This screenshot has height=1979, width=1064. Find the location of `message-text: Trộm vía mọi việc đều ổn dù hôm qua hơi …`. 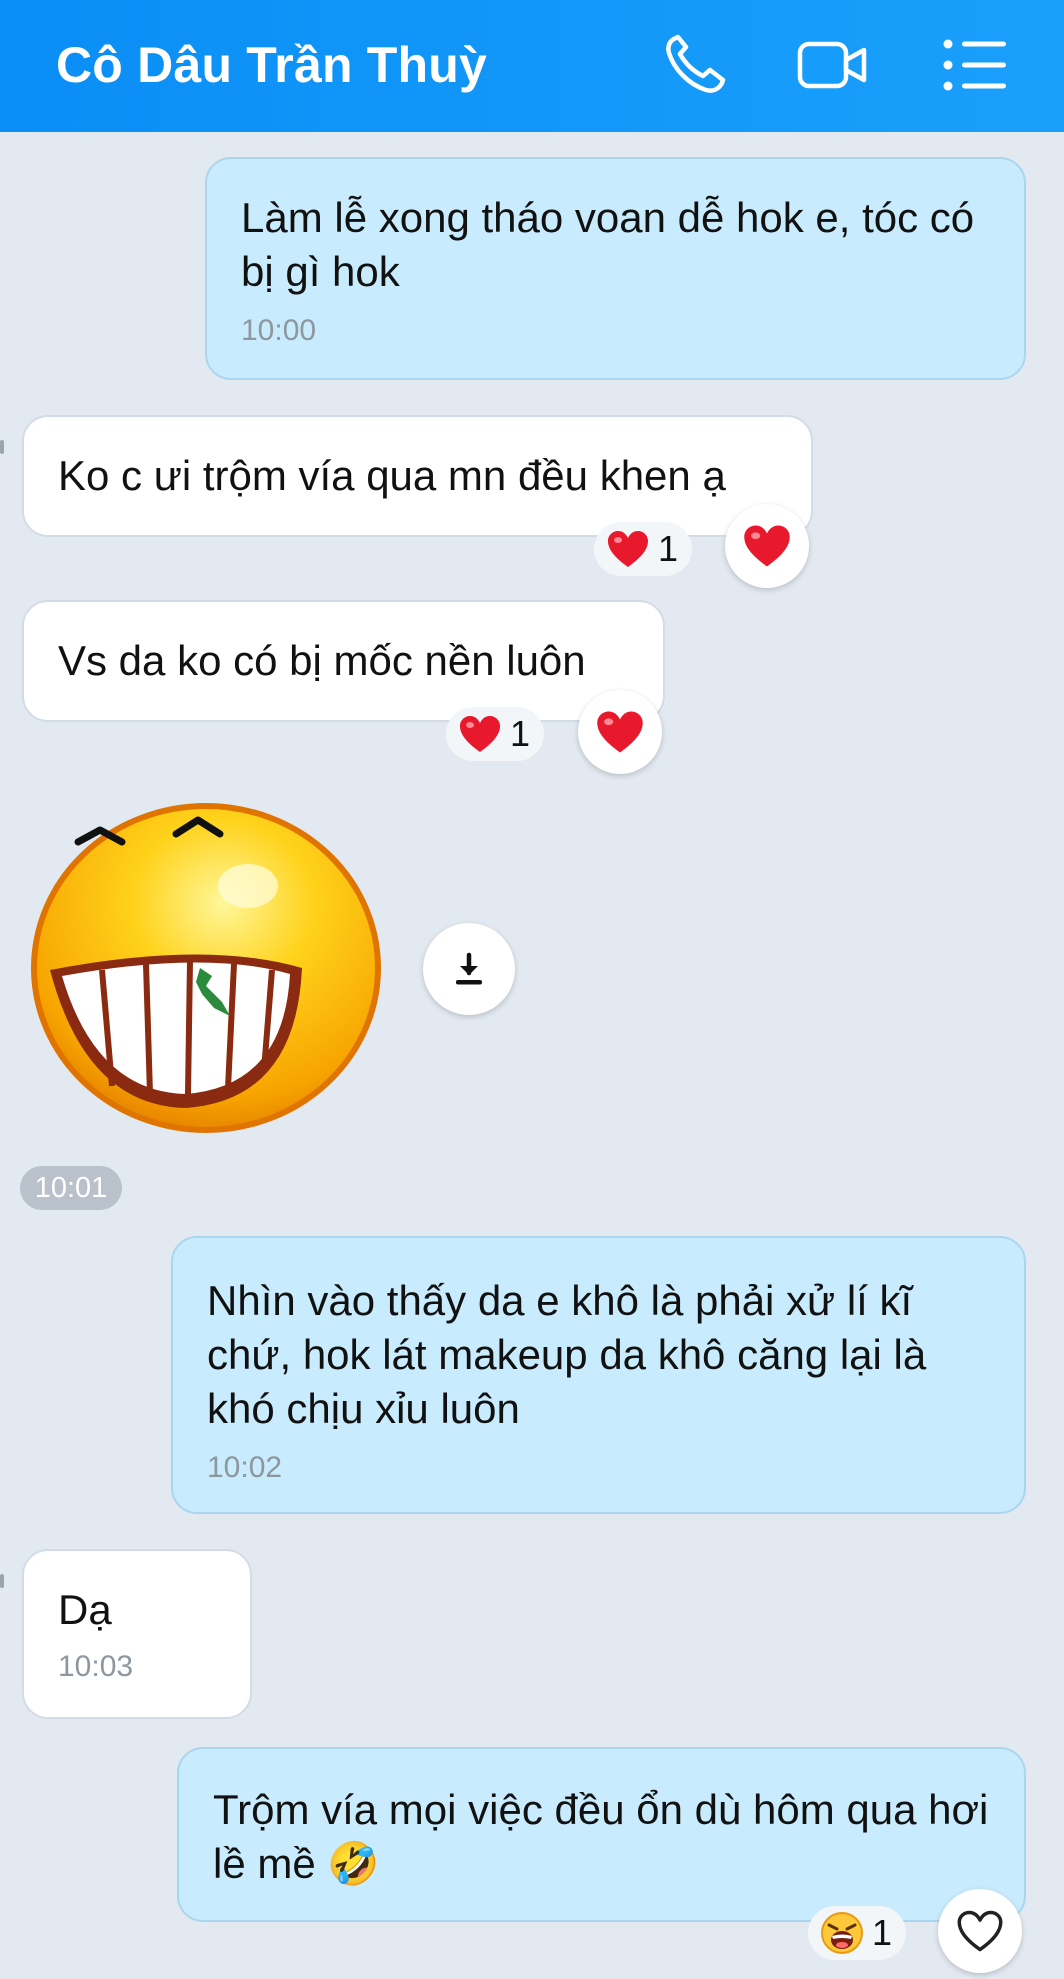

message-text: Trộm vía mọi việc đều ổn dù hôm qua hơi … is located at coordinates (601, 1836).